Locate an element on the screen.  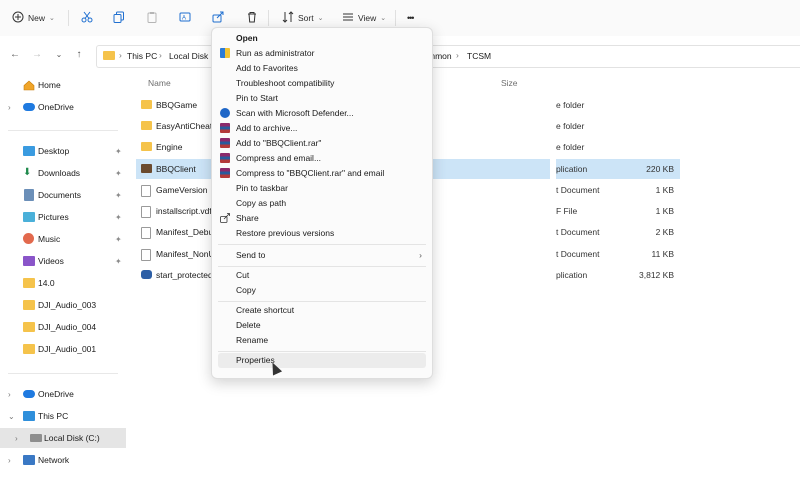
sidebar-item-this-pc: ⌄ This PC is located at coordinates (63, 416).